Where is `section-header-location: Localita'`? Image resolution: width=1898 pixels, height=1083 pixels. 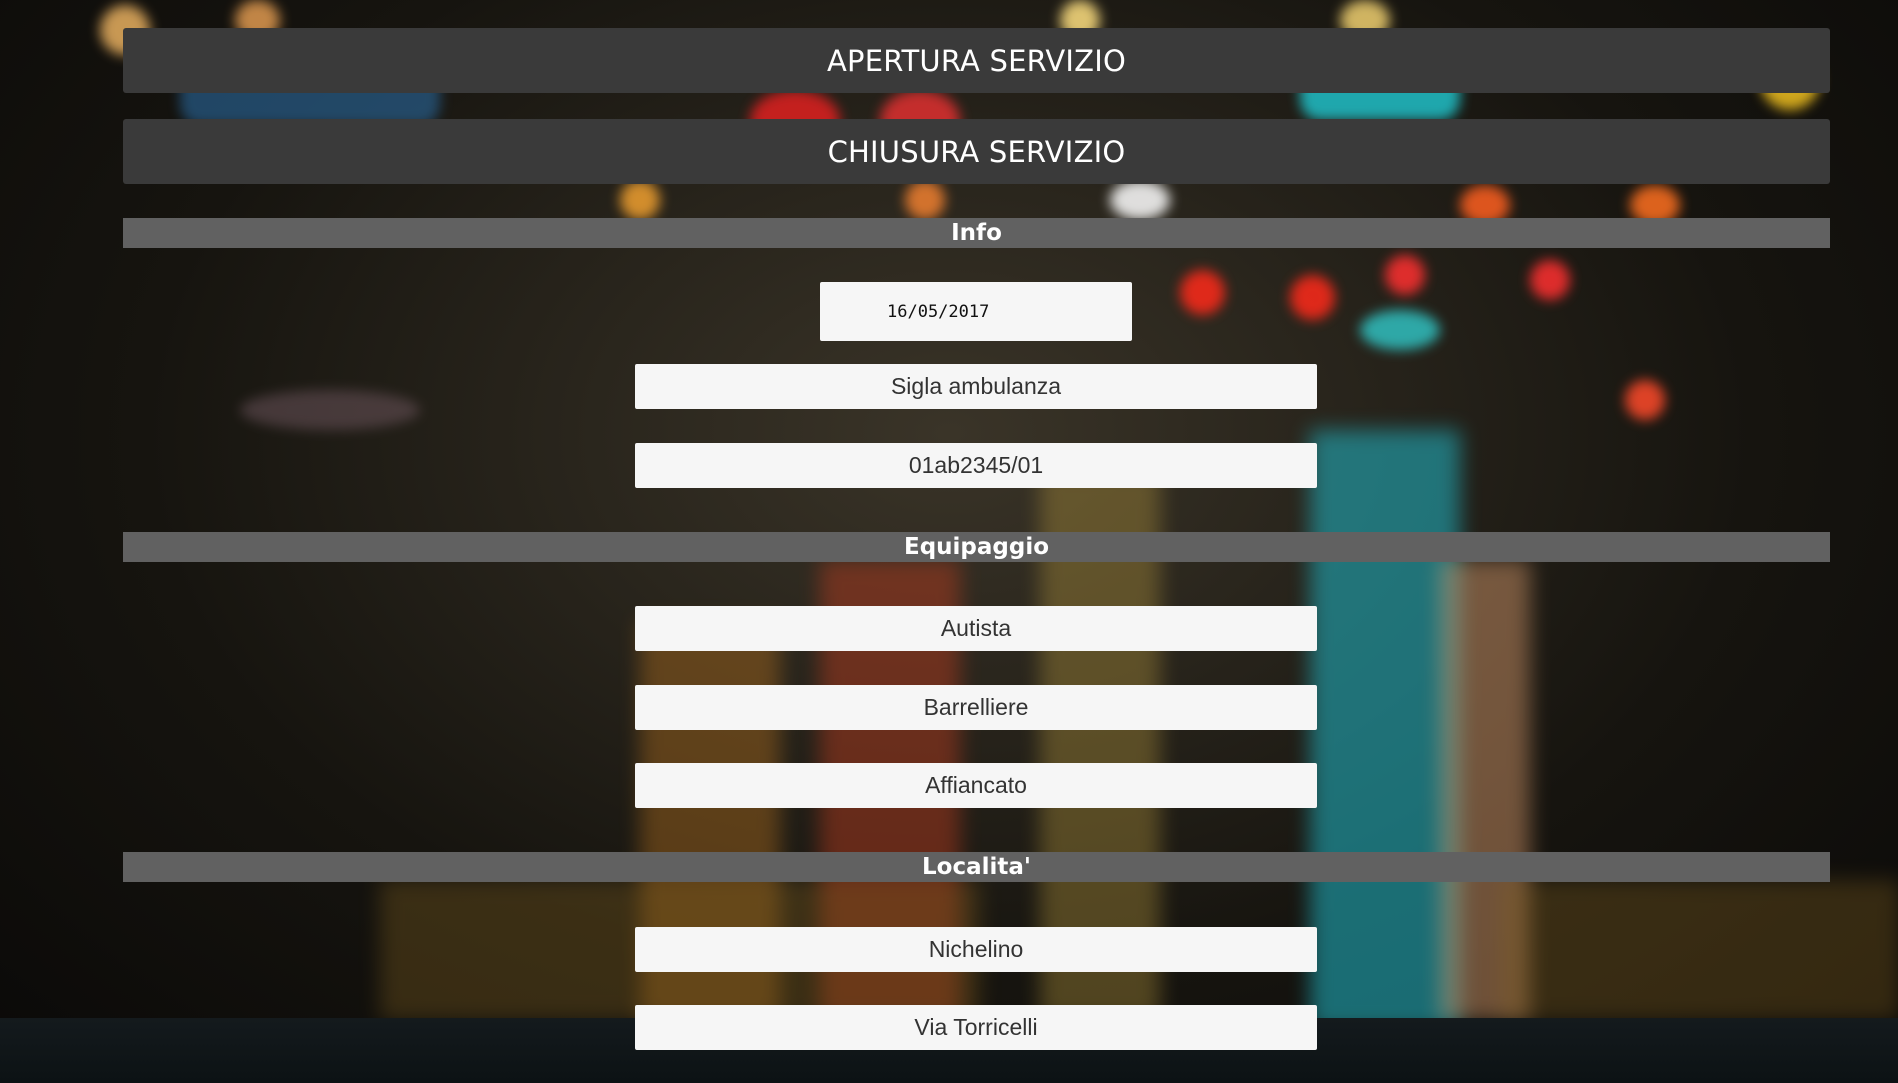
section-header-location: Localita' is located at coordinates (976, 867).